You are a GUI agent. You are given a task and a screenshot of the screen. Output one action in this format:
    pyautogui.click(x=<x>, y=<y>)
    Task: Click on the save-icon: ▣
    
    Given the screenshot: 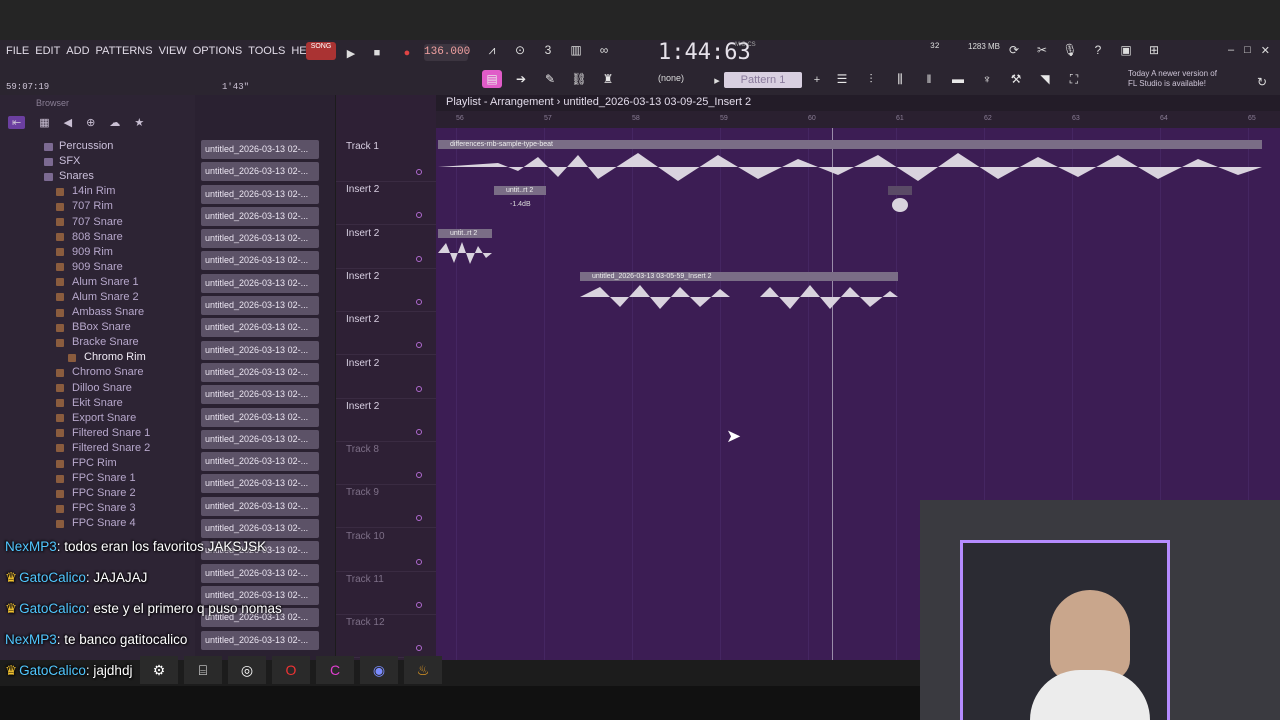 What is the action you would take?
    pyautogui.click(x=1126, y=50)
    